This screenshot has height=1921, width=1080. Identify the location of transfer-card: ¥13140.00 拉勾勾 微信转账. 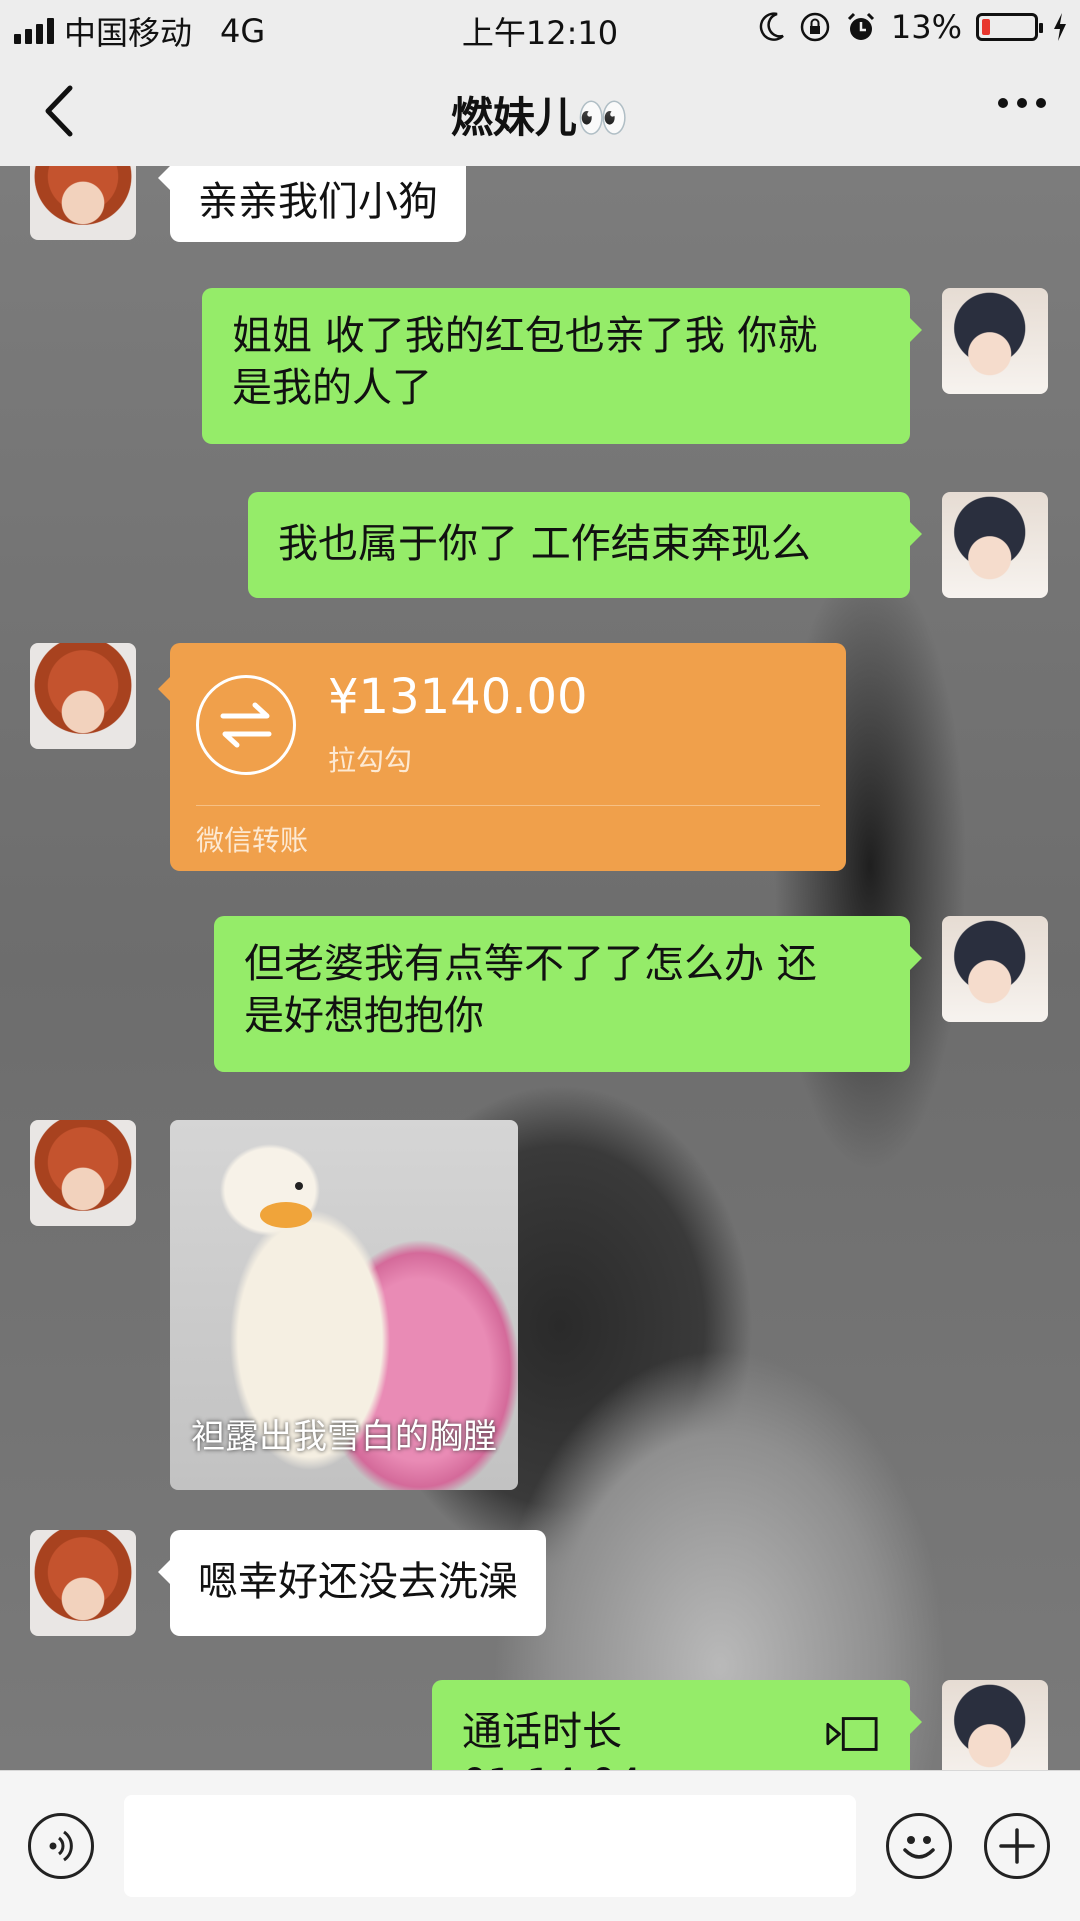
(502, 757).